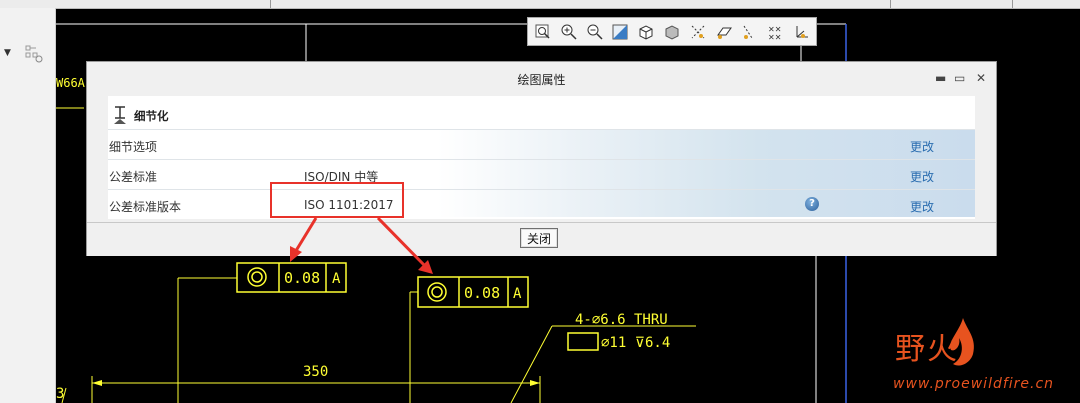 The width and height of the screenshot is (1080, 403). I want to click on feature-control-frame-1: 0.08 A, so click(262, 332).